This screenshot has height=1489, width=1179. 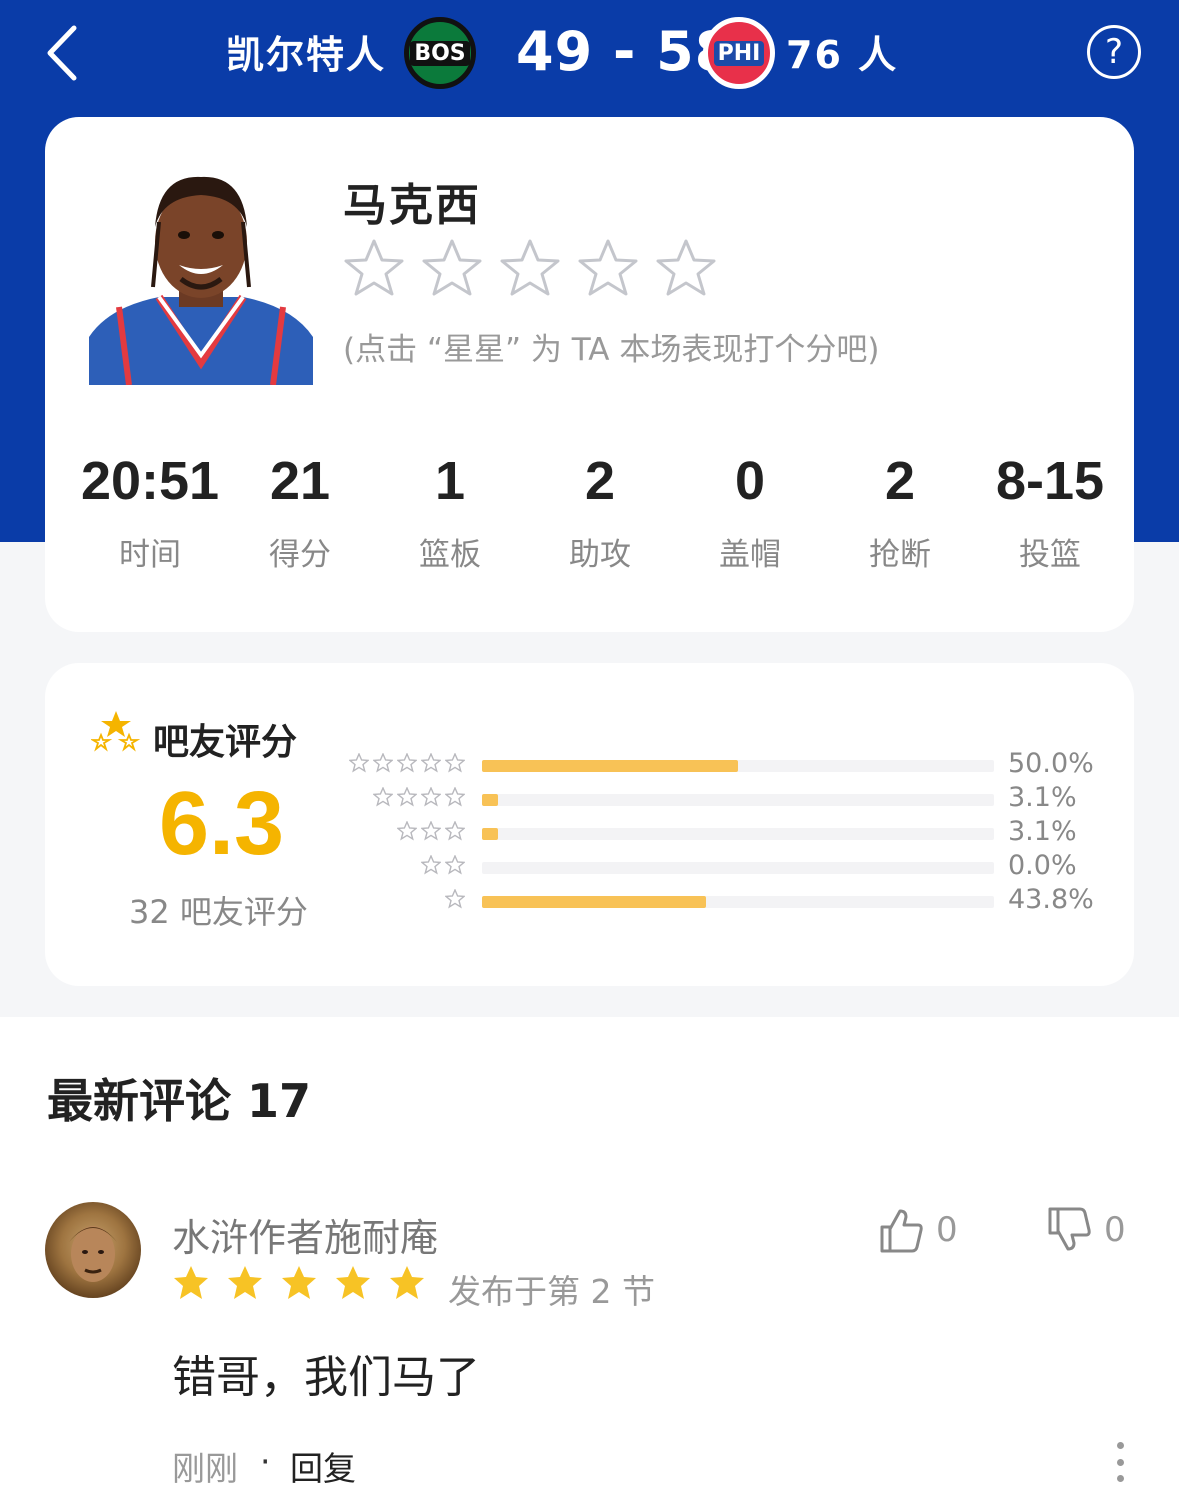 I want to click on rate-star-4-icon, so click(x=608, y=268).